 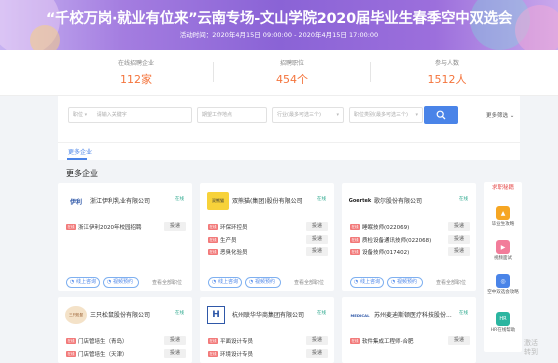 What do you see at coordinates (531, 347) in the screenshot?
I see `activation-watermark: 激活 转到` at bounding box center [531, 347].